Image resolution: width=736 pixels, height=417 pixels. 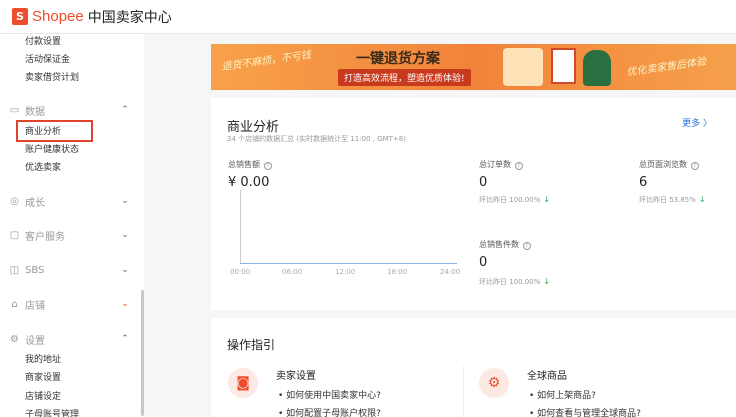 I want to click on sidebar-item-seller-loan: 卖家借贷计划, so click(x=52, y=76).